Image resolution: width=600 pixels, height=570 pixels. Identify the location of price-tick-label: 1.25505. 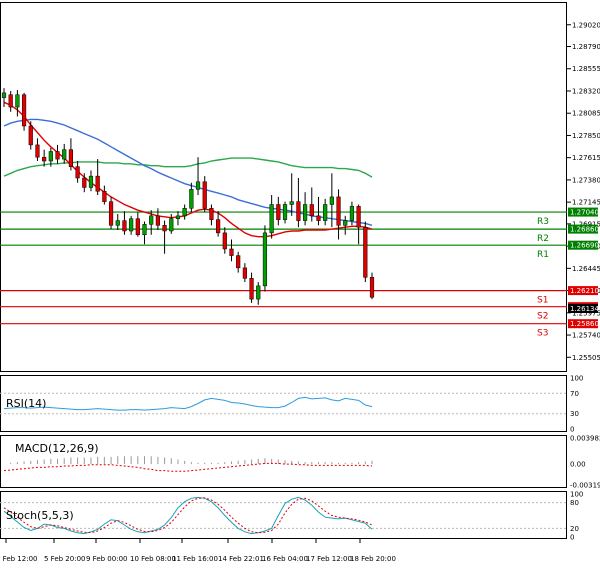
(586, 358).